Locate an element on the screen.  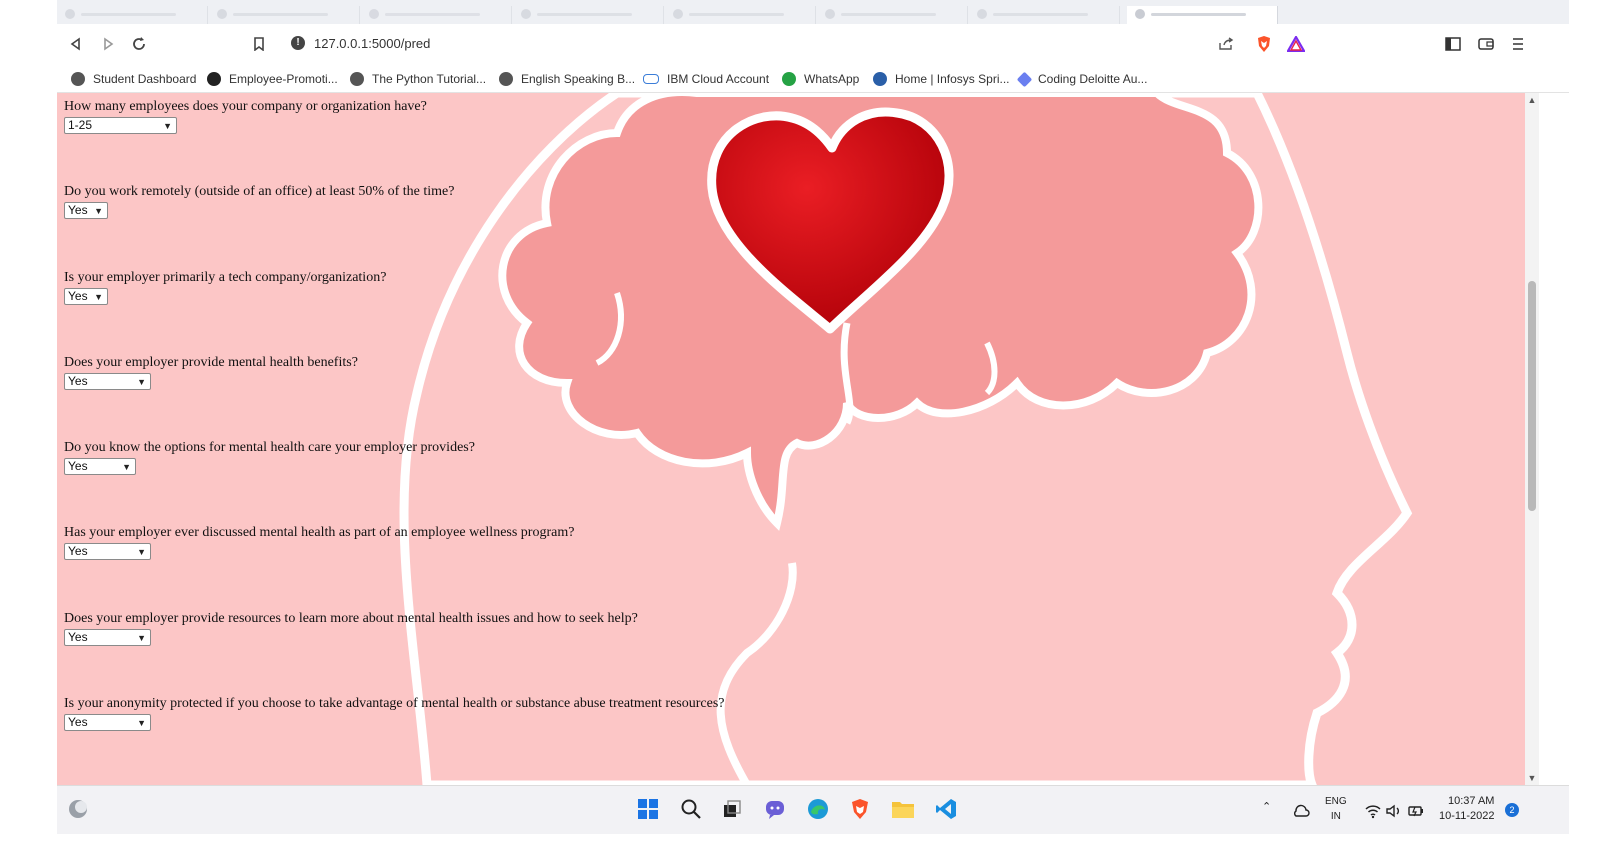
battery-icon is located at coordinates (1416, 811).